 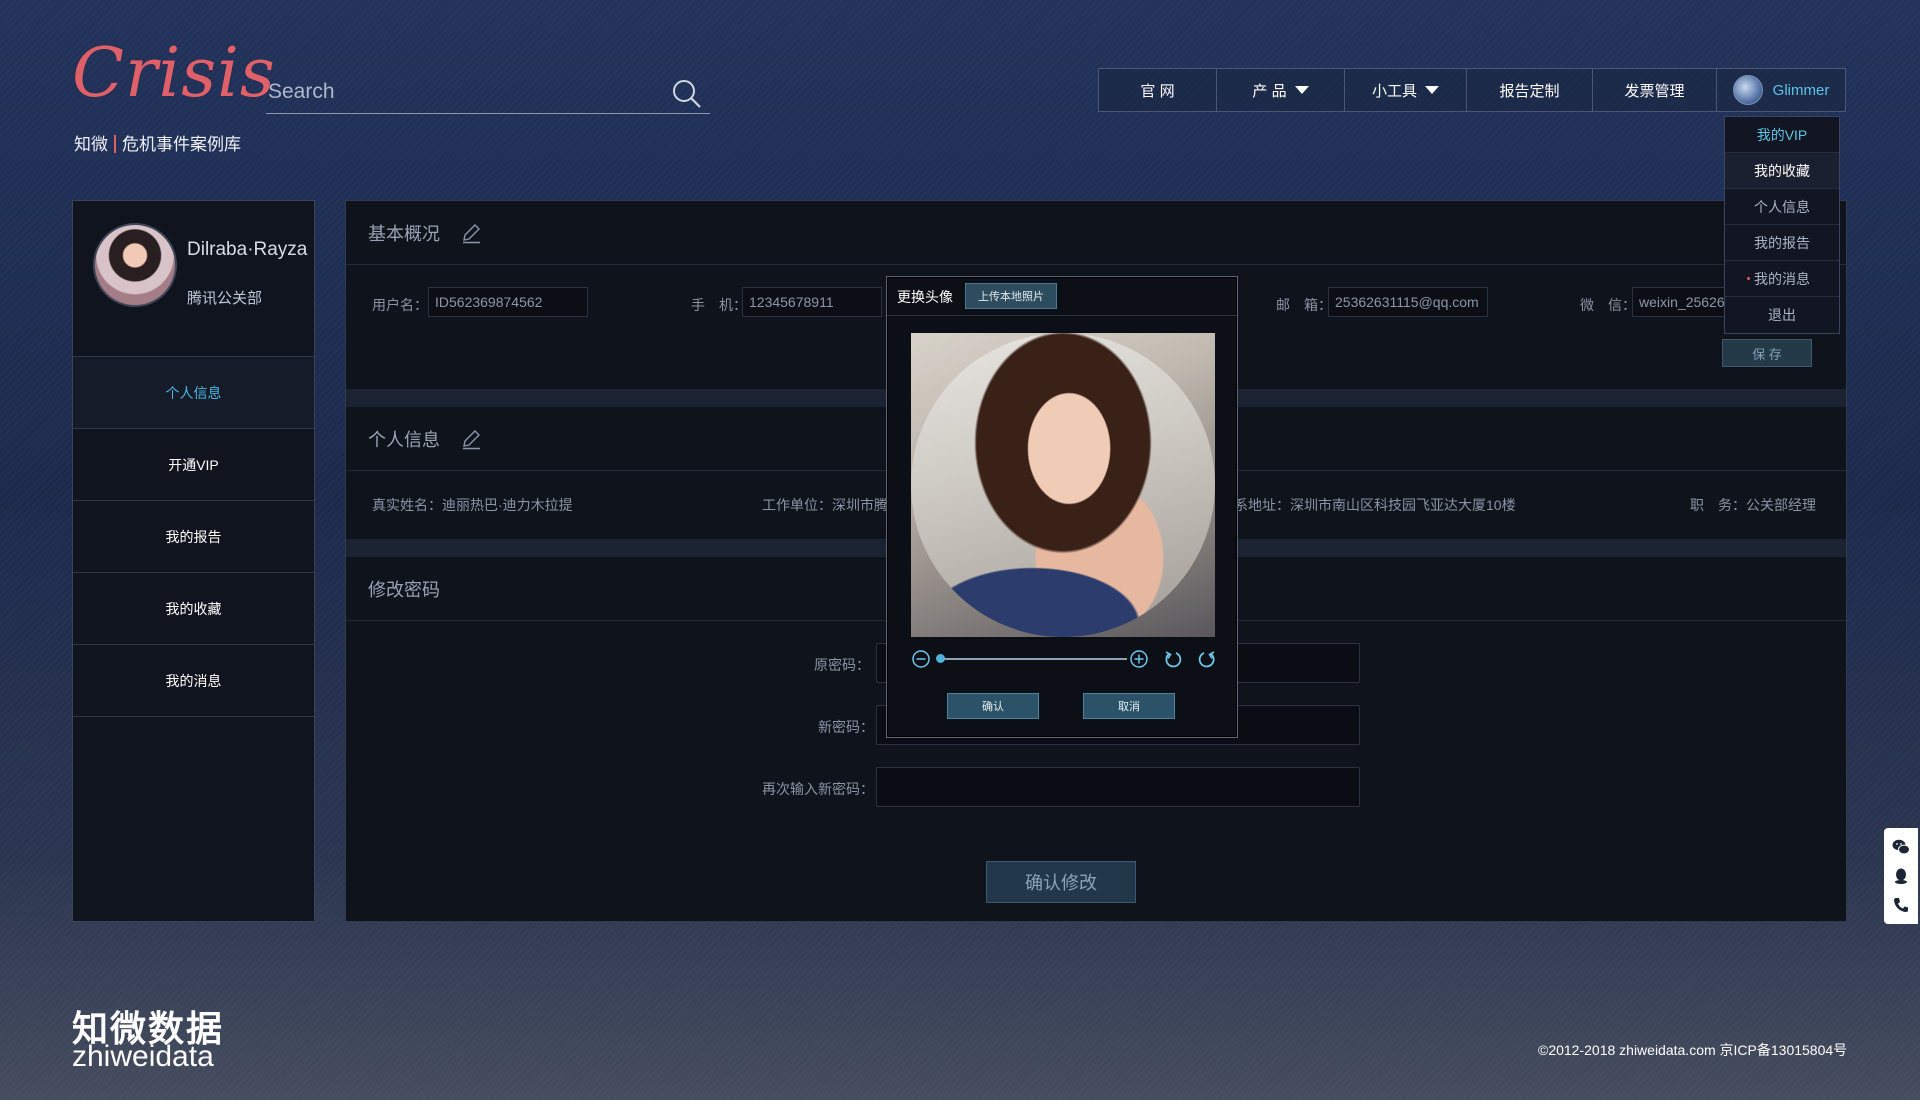 What do you see at coordinates (193, 537) in the screenshot?
I see `sidebar-item-my-reports: 我的报告` at bounding box center [193, 537].